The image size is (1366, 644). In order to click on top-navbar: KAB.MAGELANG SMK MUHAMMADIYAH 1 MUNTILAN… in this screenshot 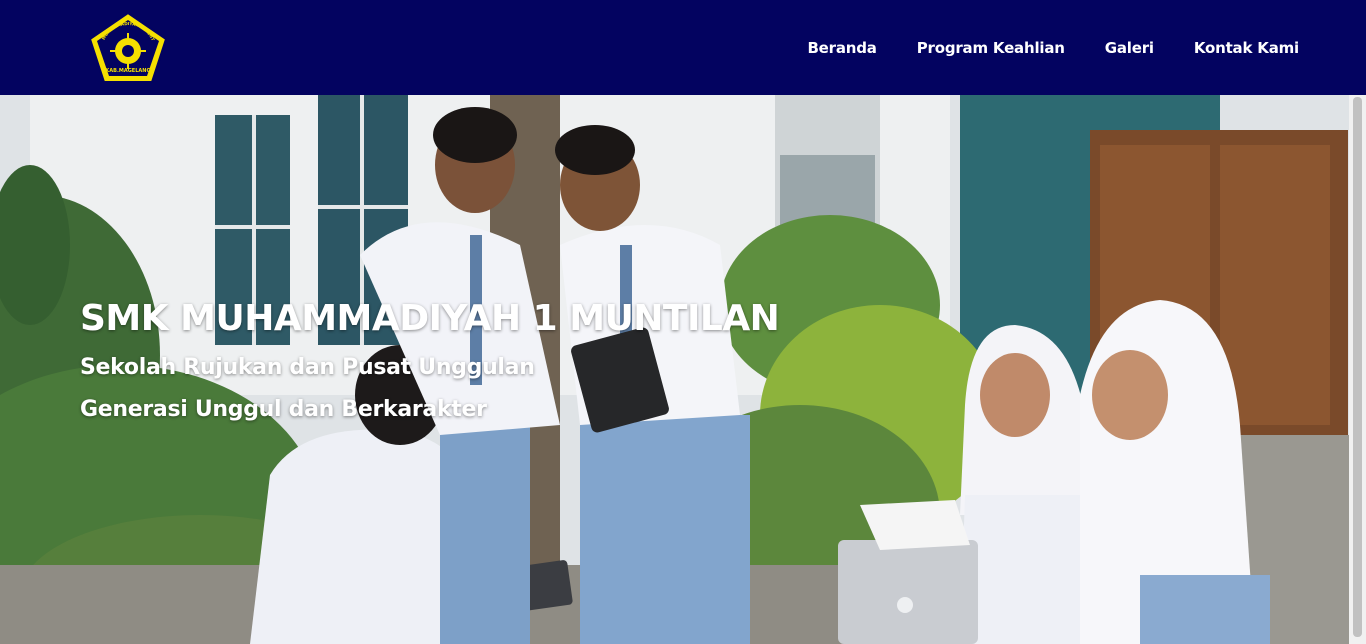, I will do `click(683, 47)`.